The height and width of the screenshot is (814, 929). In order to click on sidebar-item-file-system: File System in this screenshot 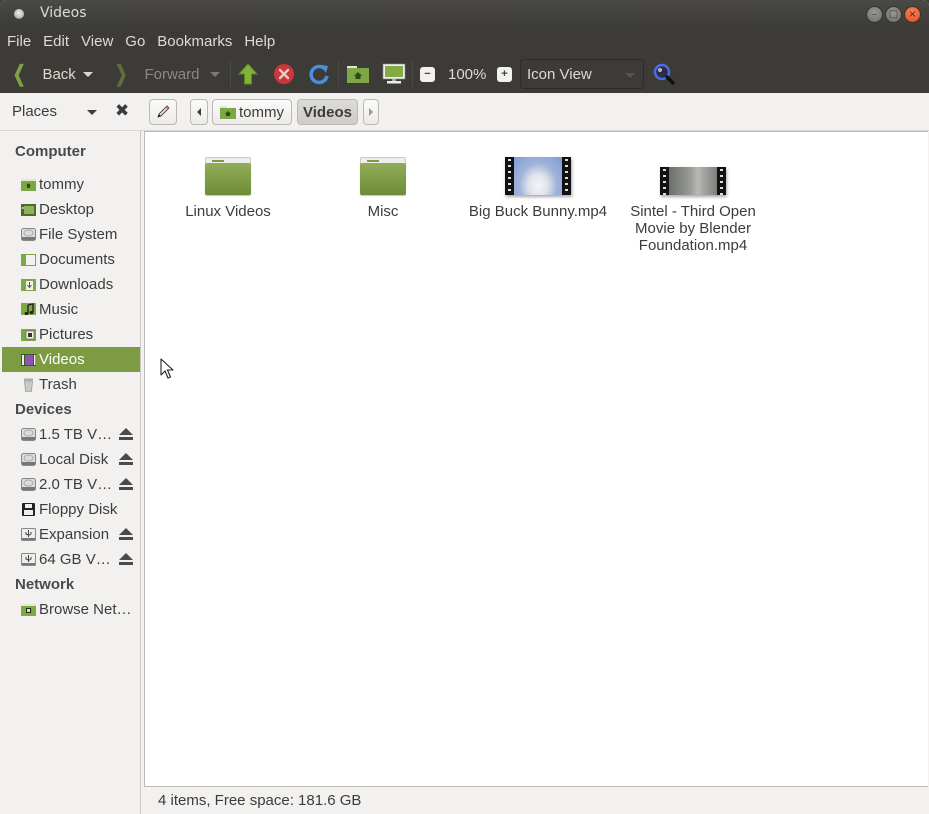, I will do `click(71, 234)`.